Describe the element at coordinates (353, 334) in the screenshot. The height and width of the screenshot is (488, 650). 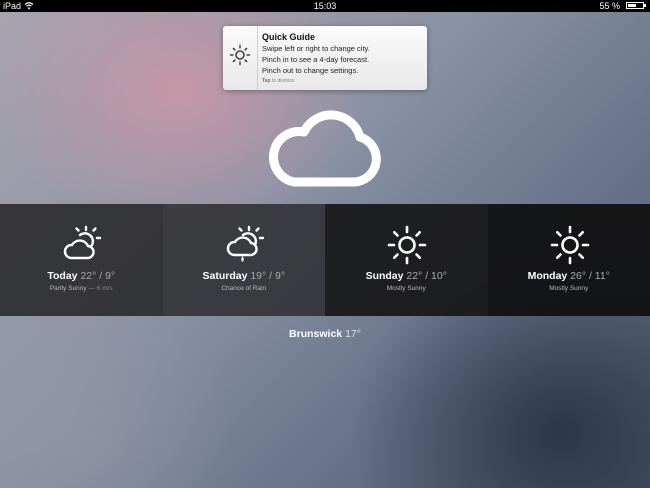
I see `current-temperature: 17°` at that location.